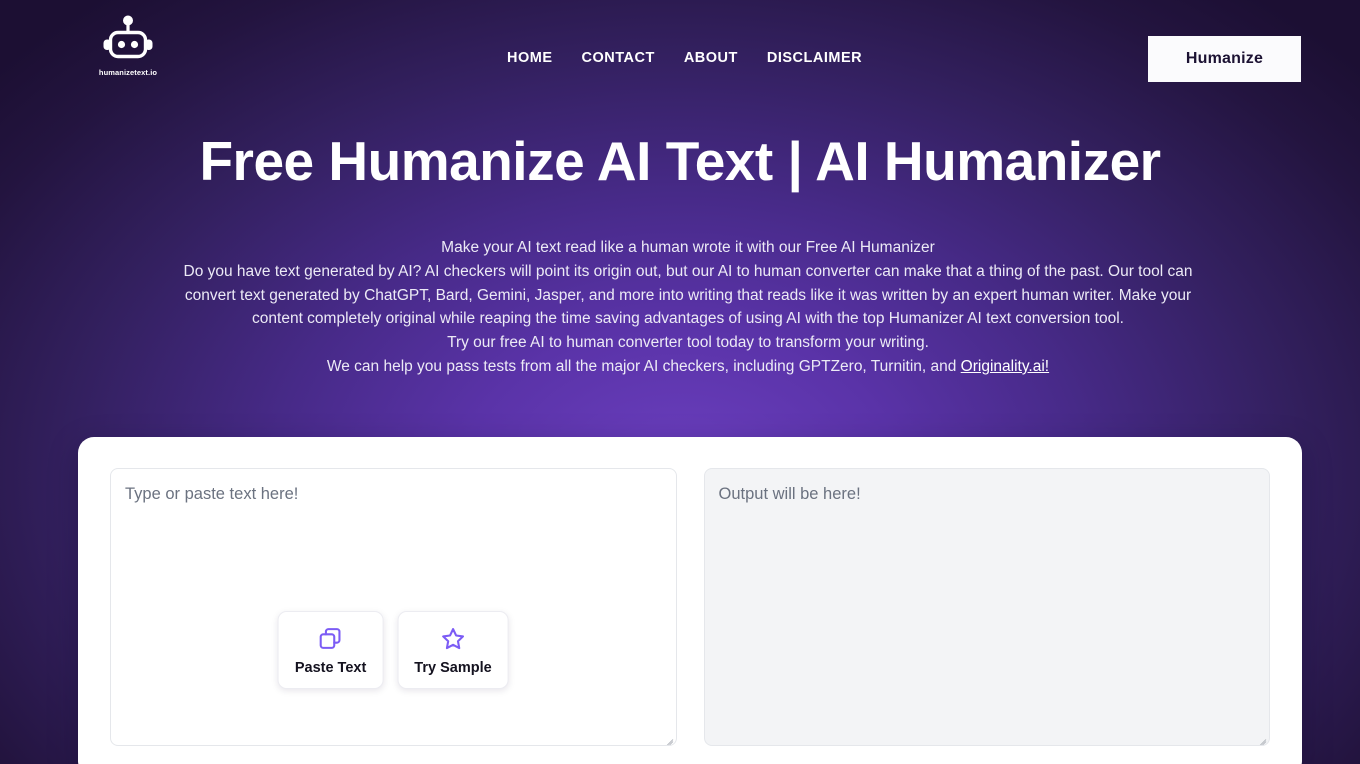  What do you see at coordinates (530, 58) in the screenshot?
I see `nav-item-home: HOME` at bounding box center [530, 58].